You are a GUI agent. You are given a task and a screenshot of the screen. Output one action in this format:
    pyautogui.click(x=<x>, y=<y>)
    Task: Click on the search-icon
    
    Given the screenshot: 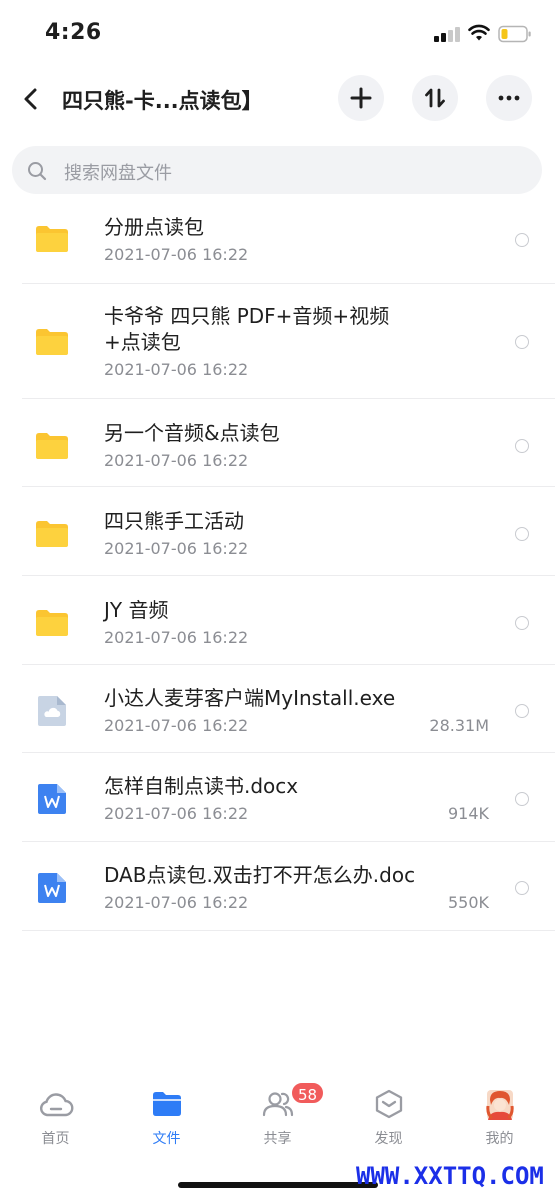 What is the action you would take?
    pyautogui.click(x=37, y=171)
    